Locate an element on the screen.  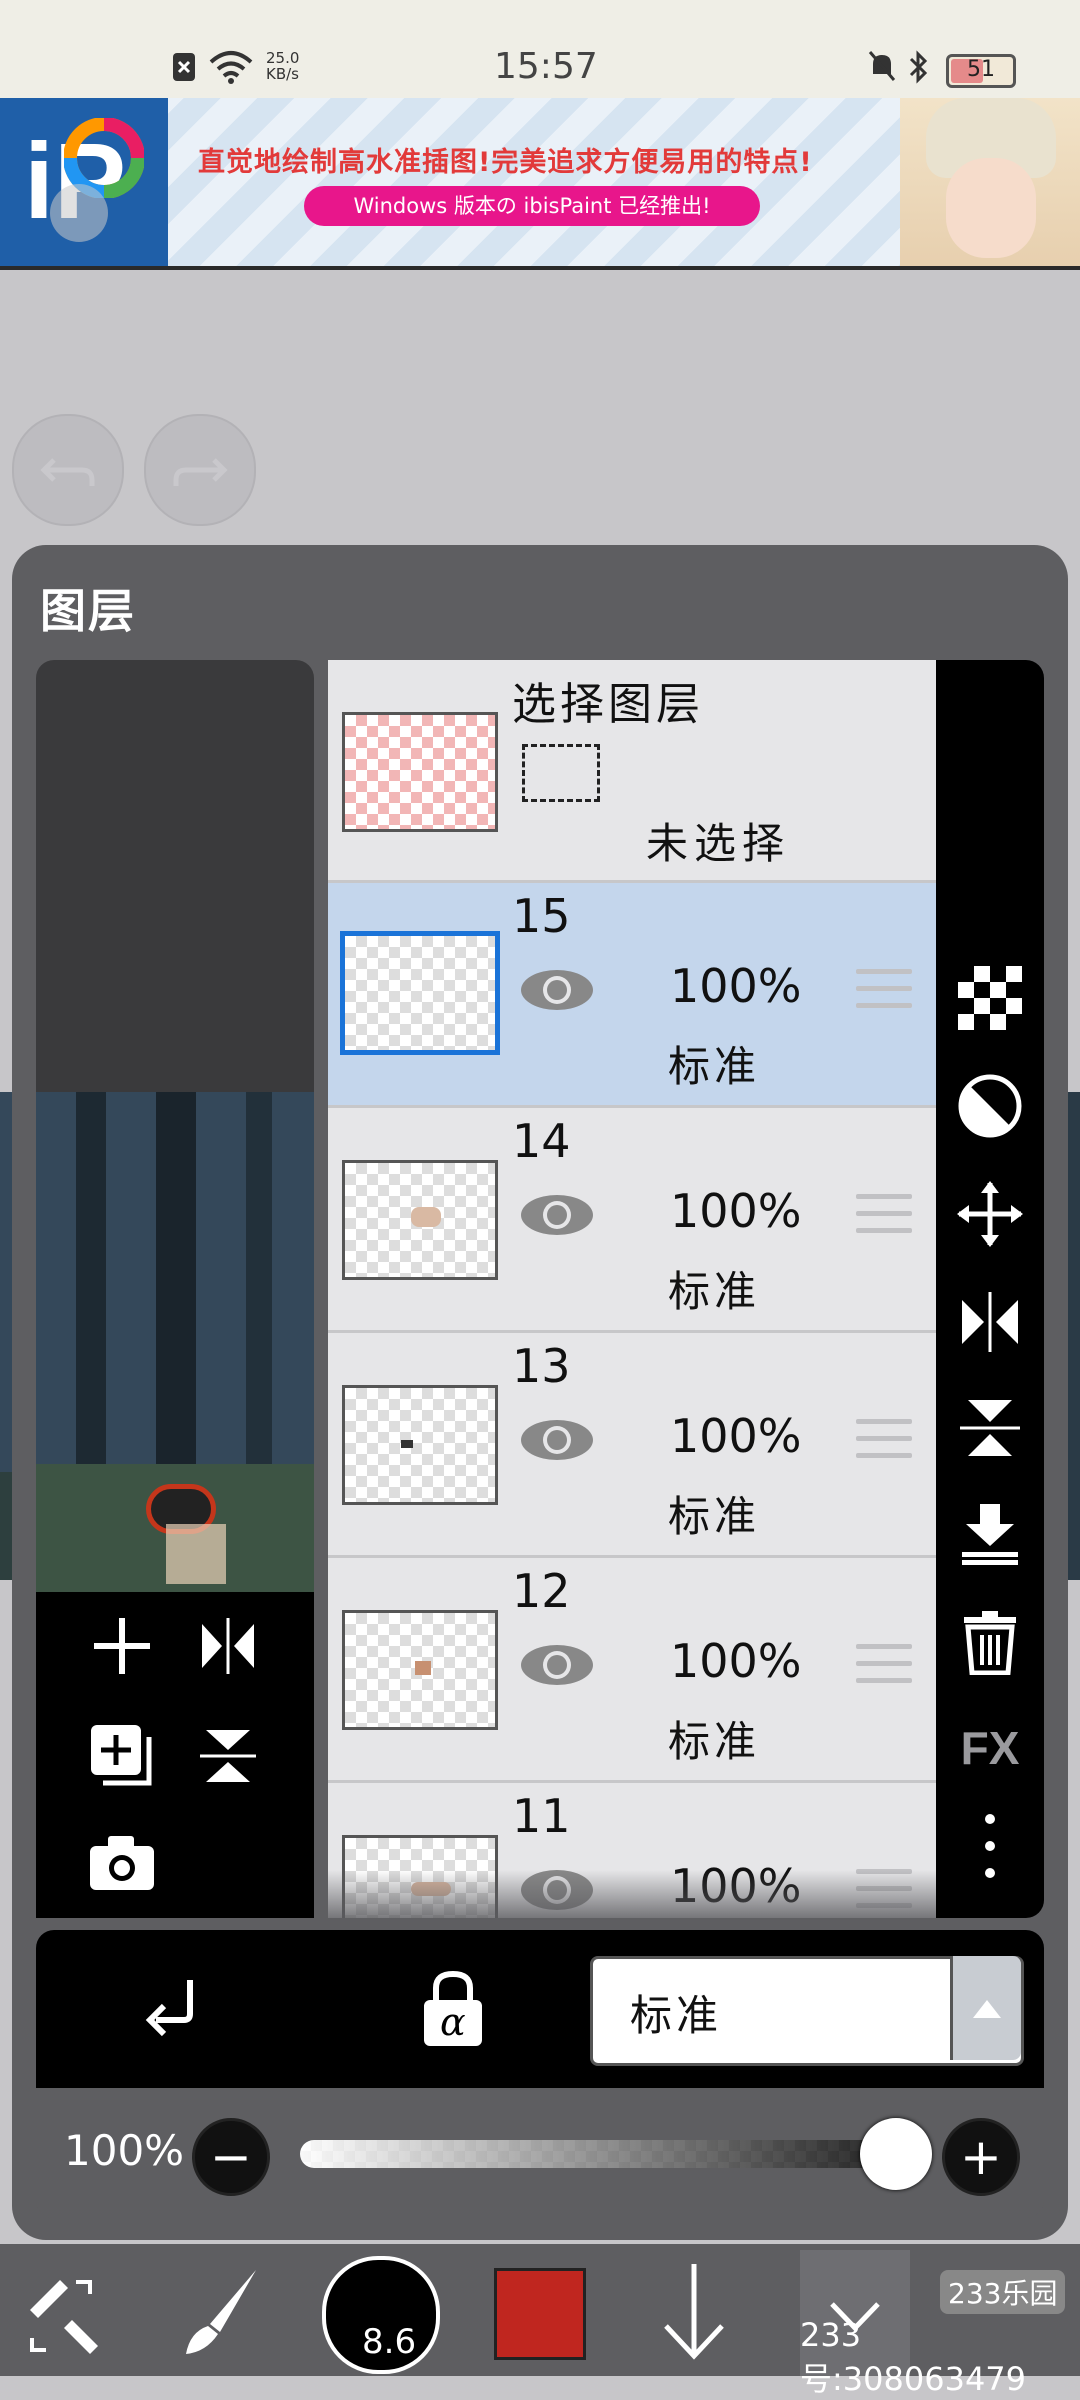
ad-headline: 直觉地绘制高水准插图!完美追求方便易用的特点! is located at coordinates (505, 162).